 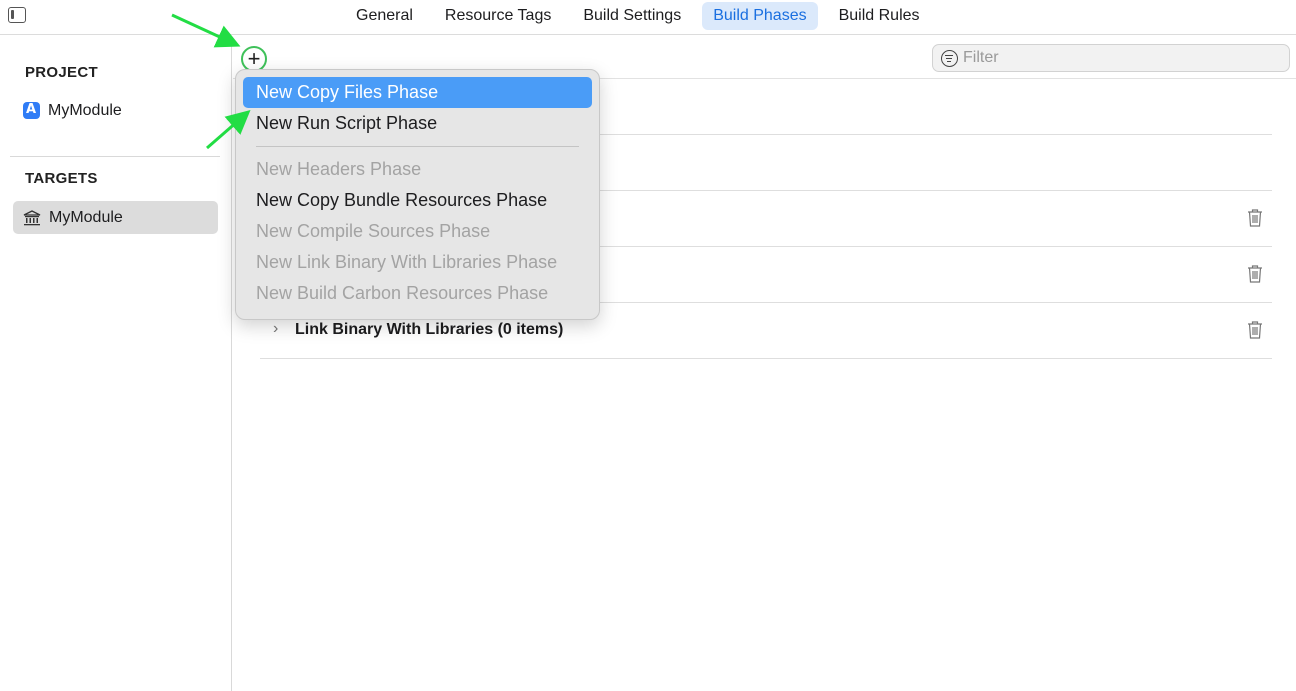 I want to click on phase-label: Link Binary With Libraries (0 items), so click(x=429, y=329).